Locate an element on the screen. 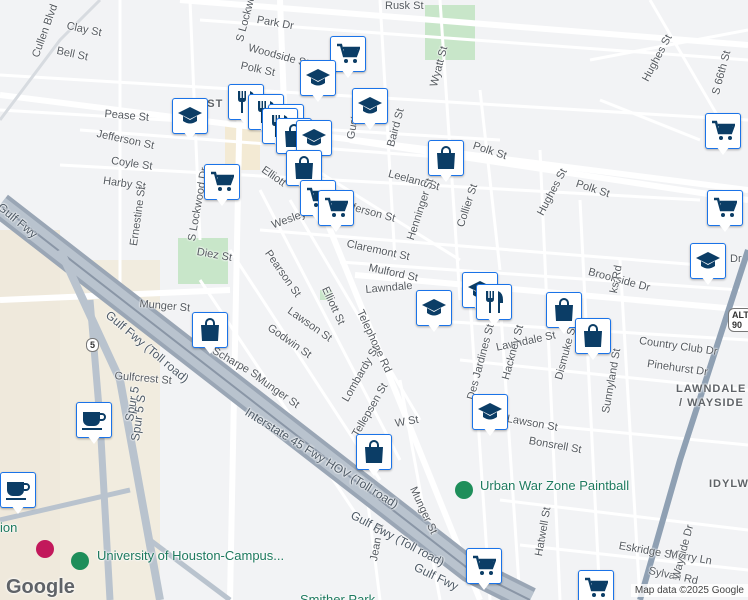 The image size is (748, 600). poi-label: Urban War Zone Paintball is located at coordinates (555, 485).